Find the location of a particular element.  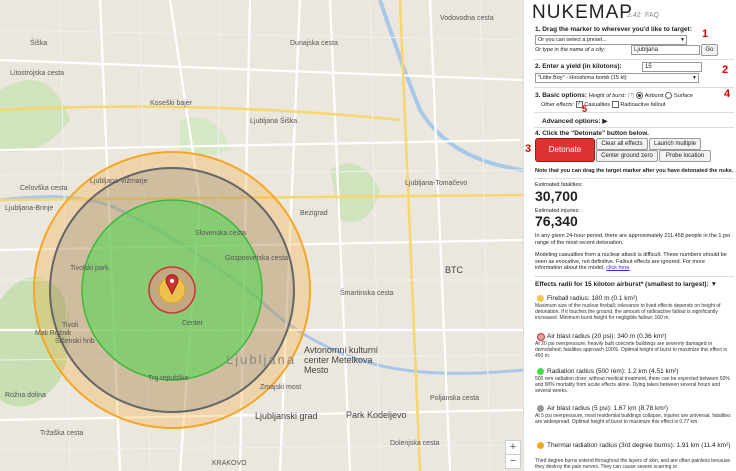

fireball-title: Fireball radius: 180 m (0.1 km²) is located at coordinates (592, 298).